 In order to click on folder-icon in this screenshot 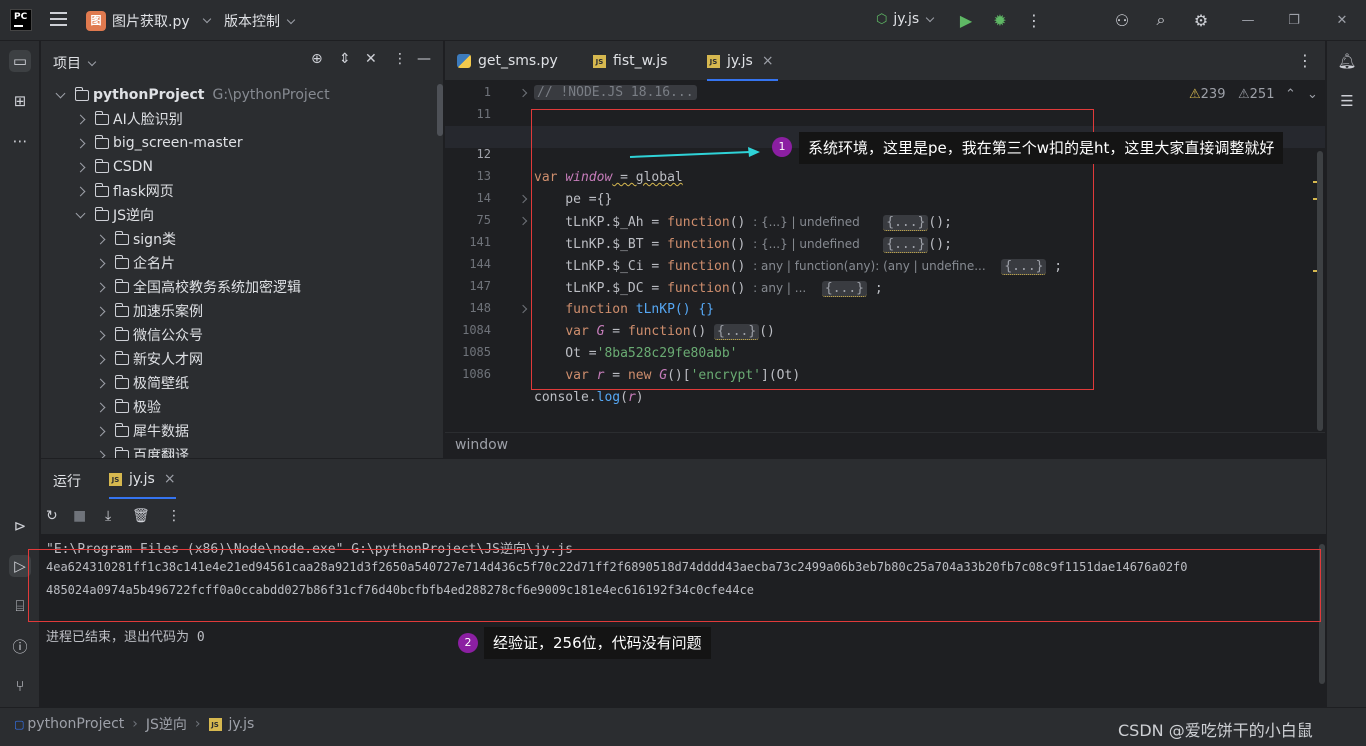, I will do `click(121, 452)`.